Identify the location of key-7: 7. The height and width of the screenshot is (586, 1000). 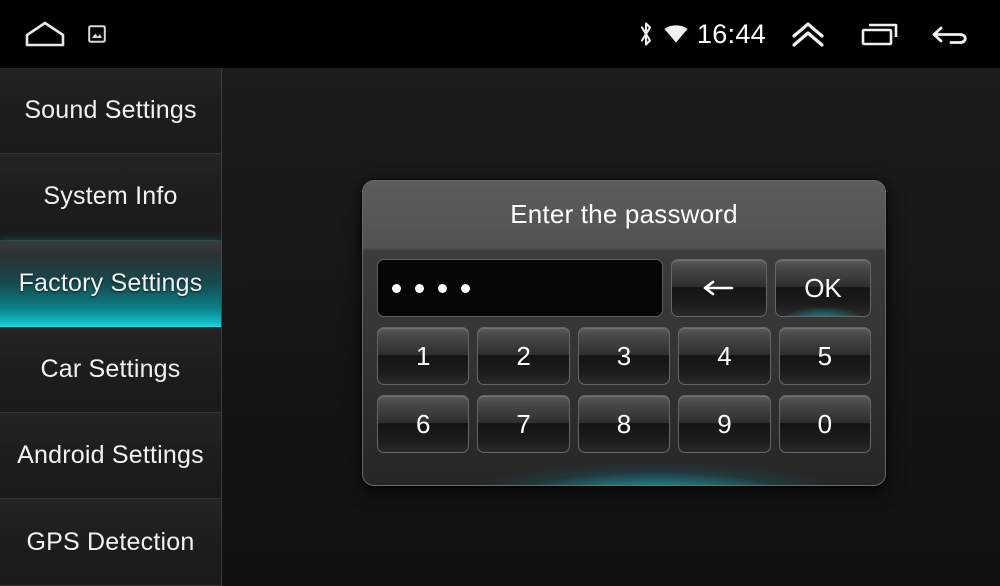
(523, 424).